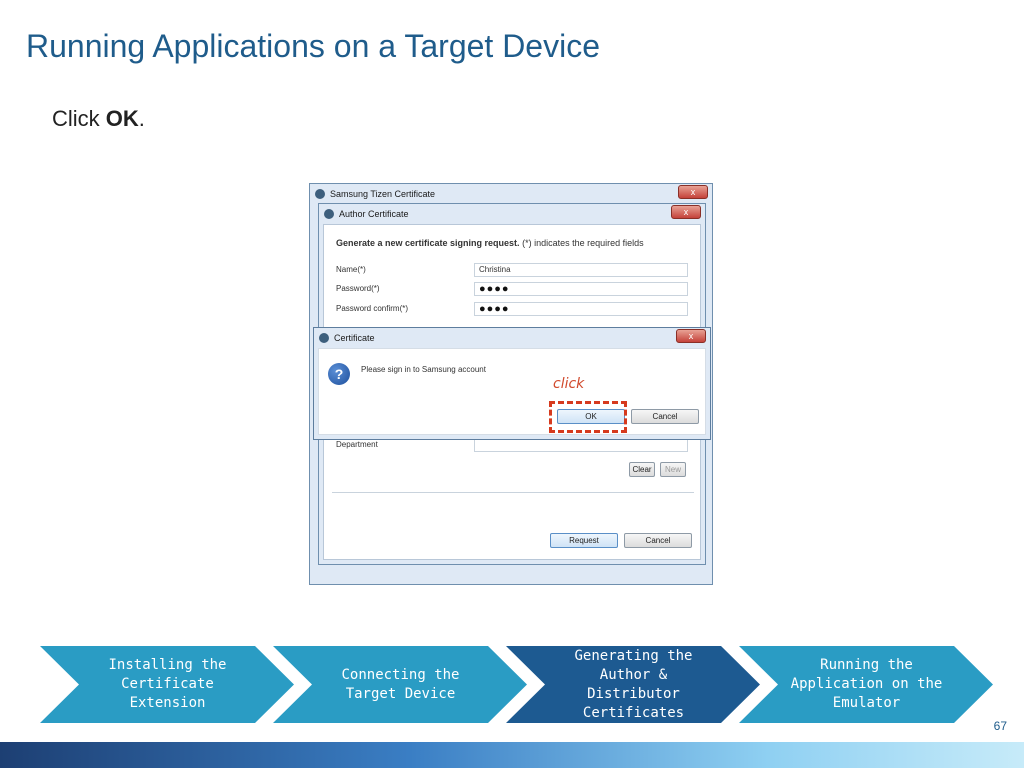 Image resolution: width=1024 pixels, height=768 pixels. Describe the element at coordinates (374, 214) in the screenshot. I see `author-window-title: Author Certificate` at that location.